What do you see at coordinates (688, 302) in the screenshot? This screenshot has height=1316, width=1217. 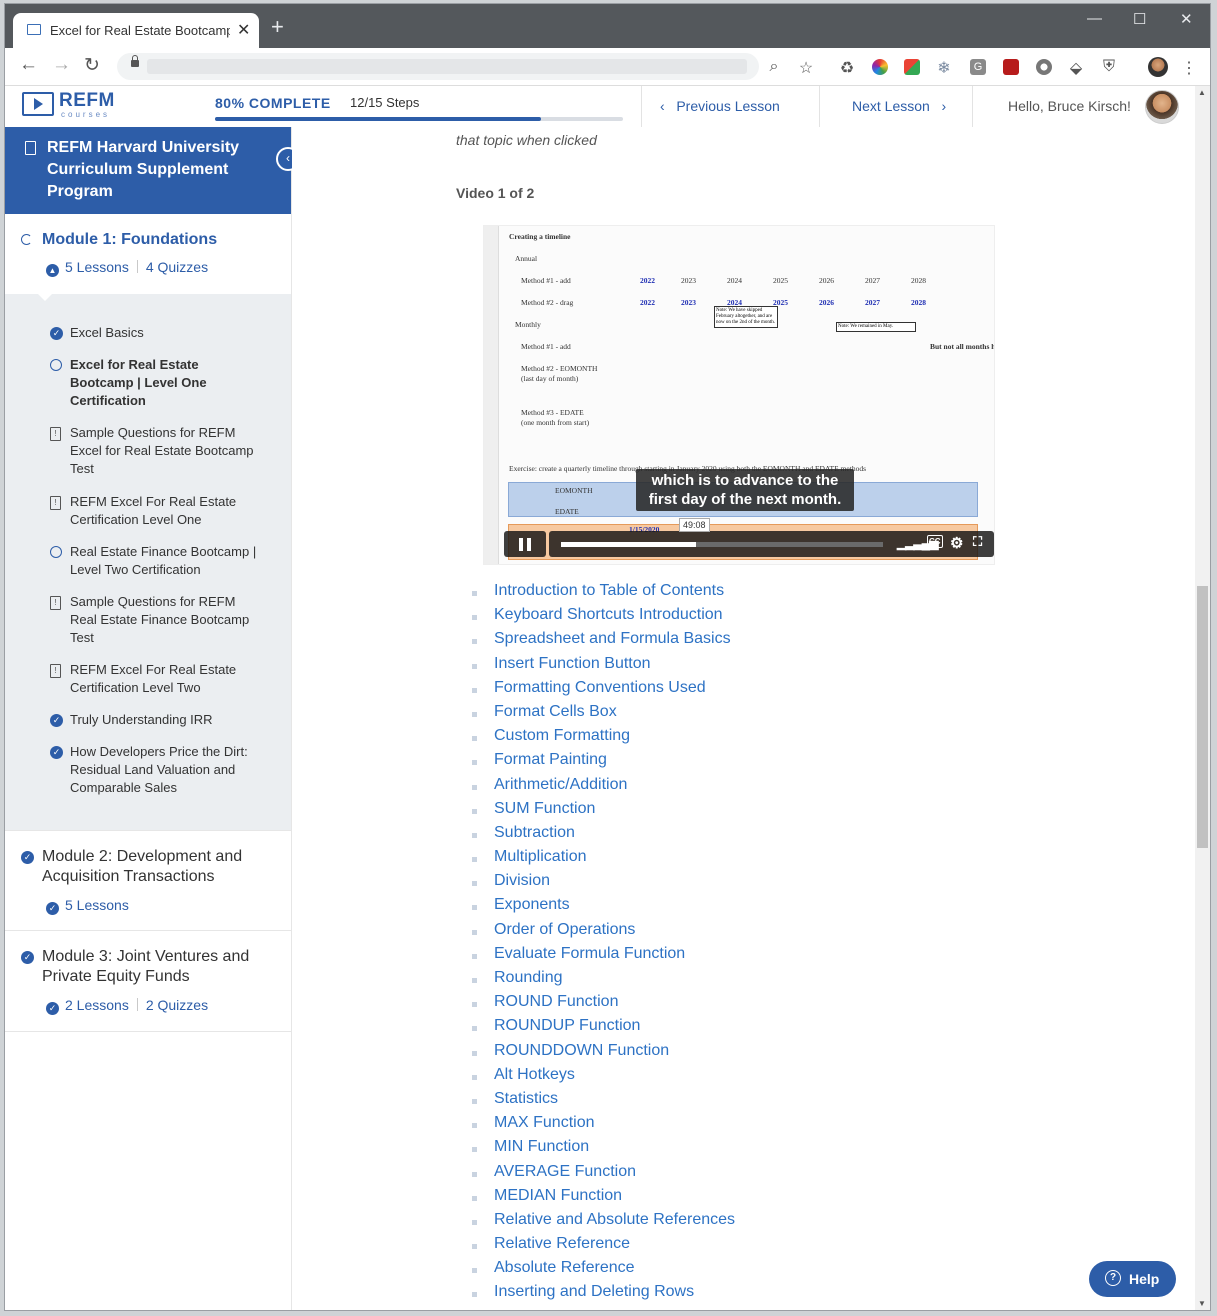 I see `sheet-year: 2023` at bounding box center [688, 302].